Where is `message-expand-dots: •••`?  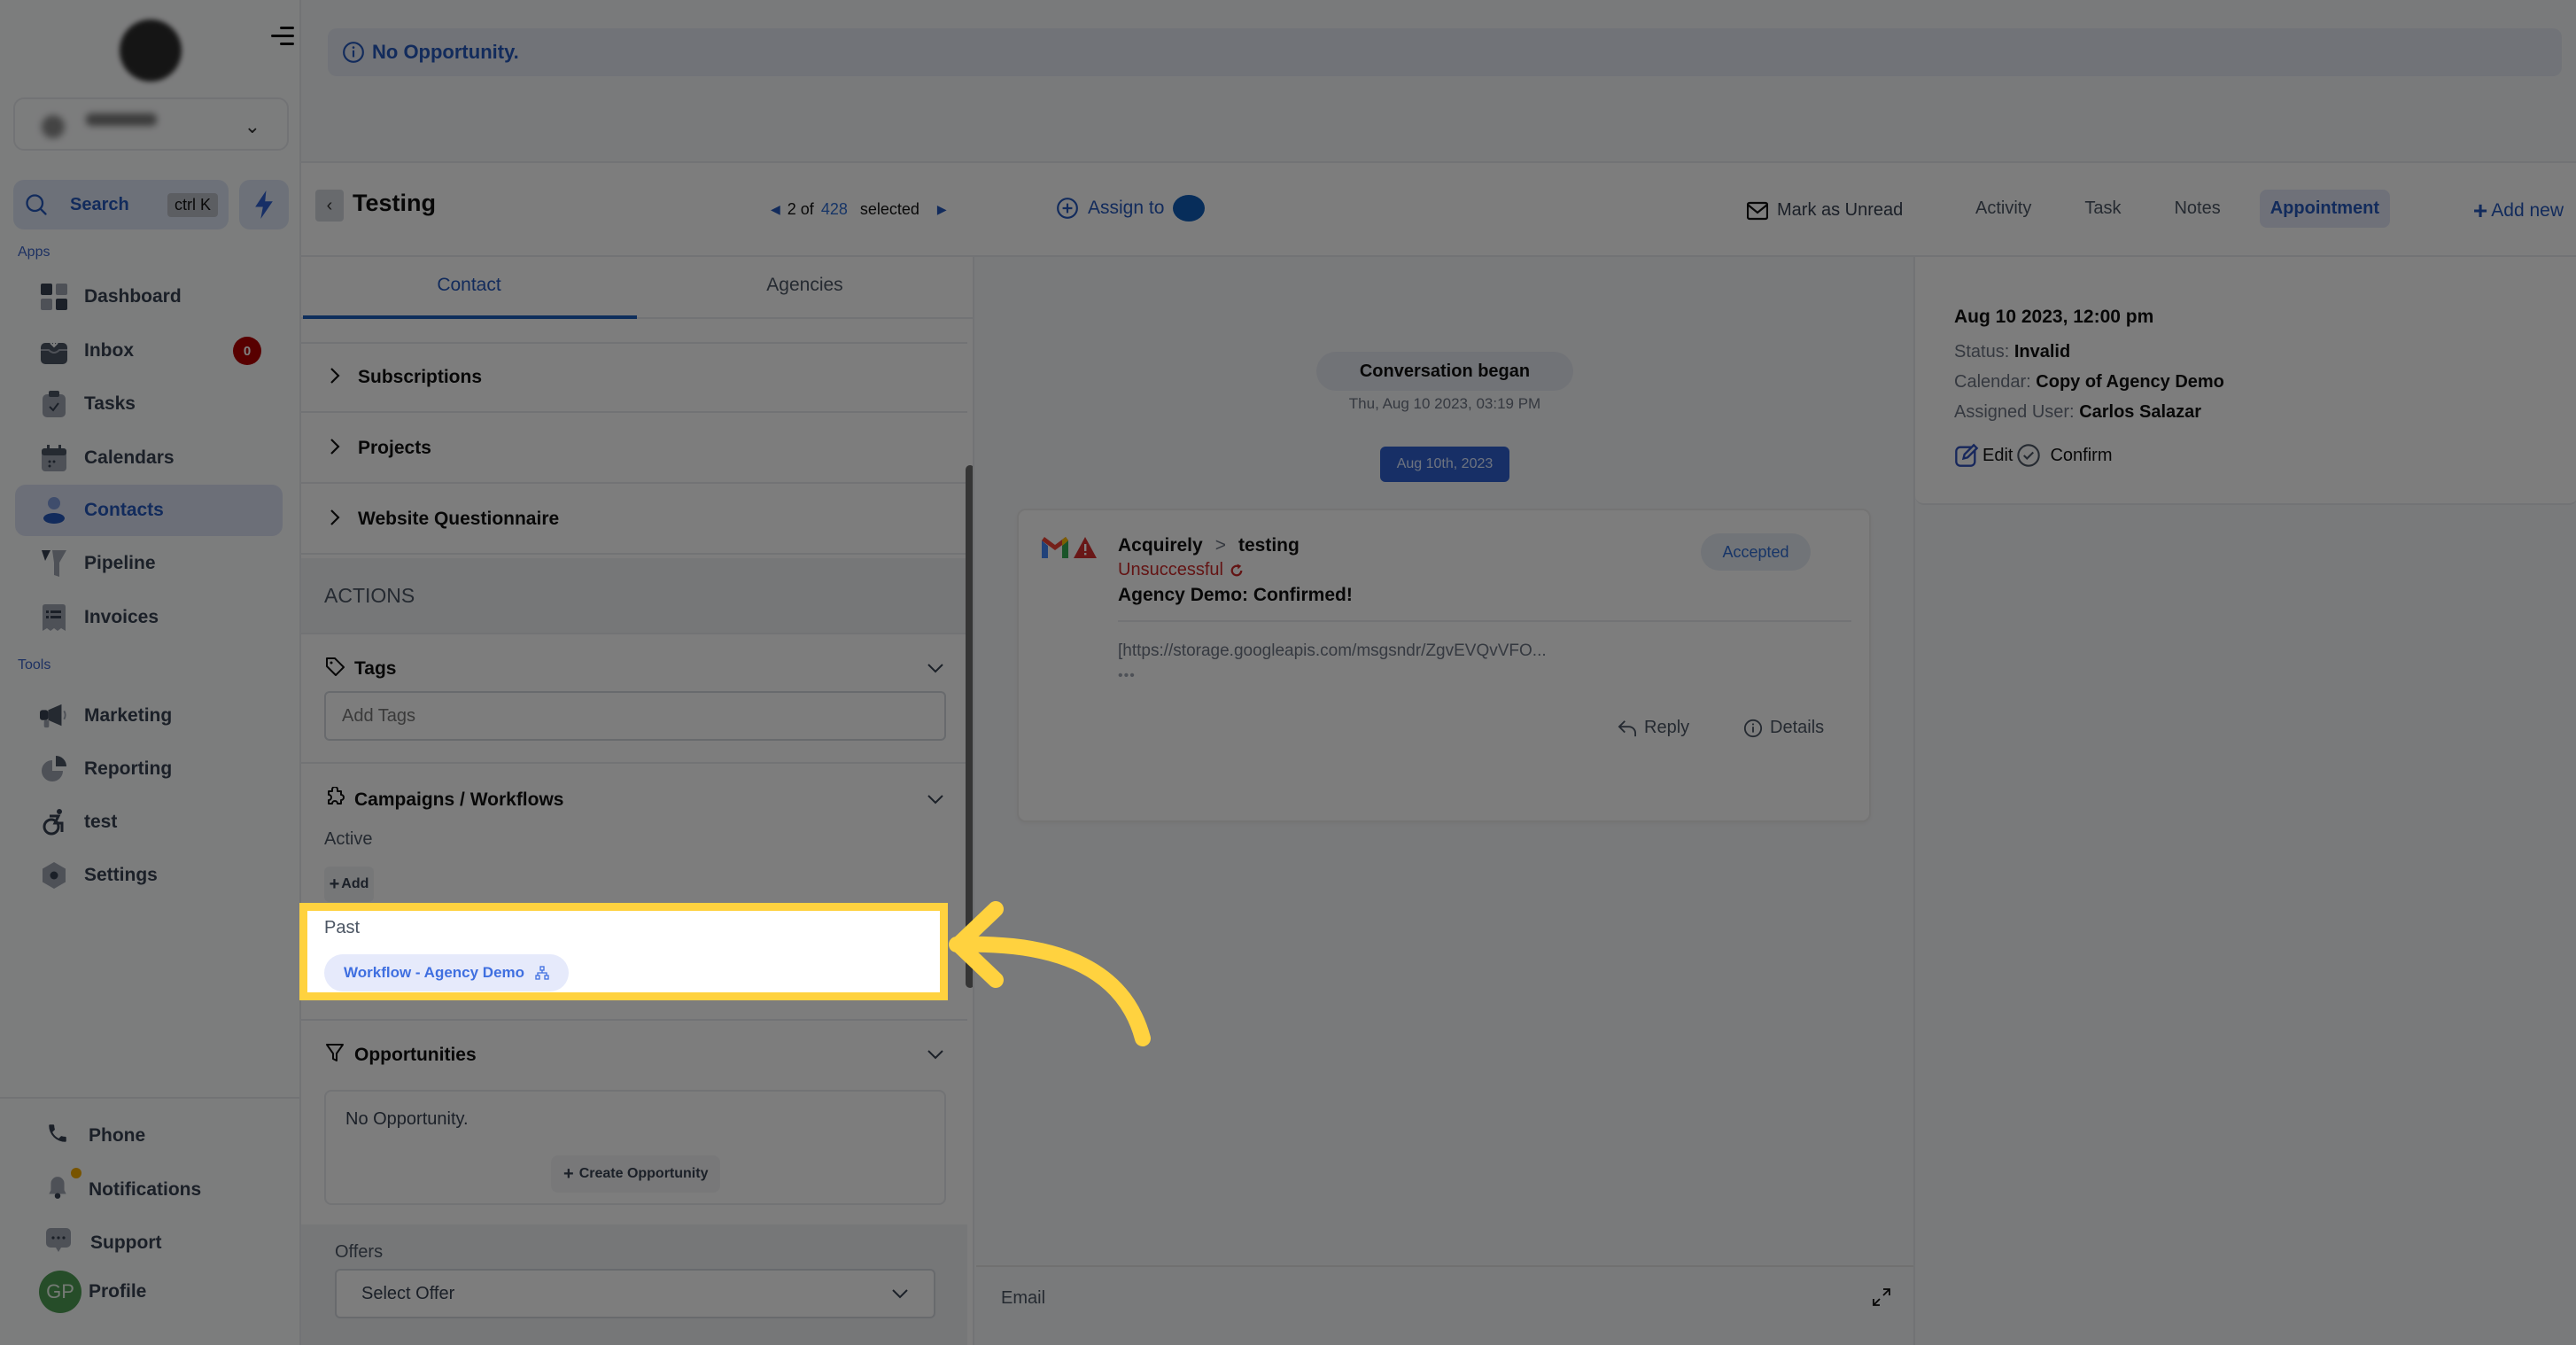 message-expand-dots: ••• is located at coordinates (1127, 676).